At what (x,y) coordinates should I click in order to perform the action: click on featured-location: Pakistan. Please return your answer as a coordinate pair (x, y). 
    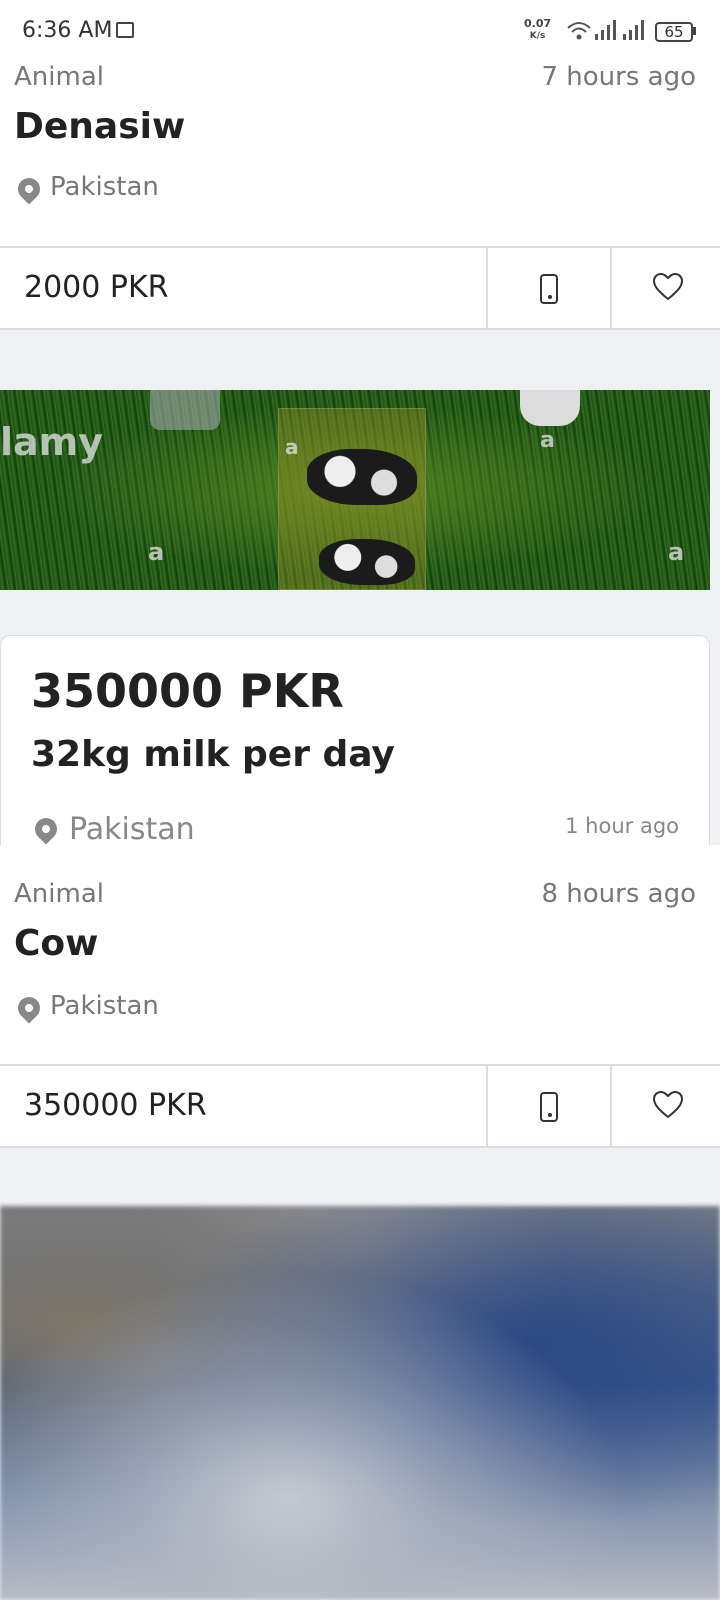
    Looking at the image, I should click on (132, 829).